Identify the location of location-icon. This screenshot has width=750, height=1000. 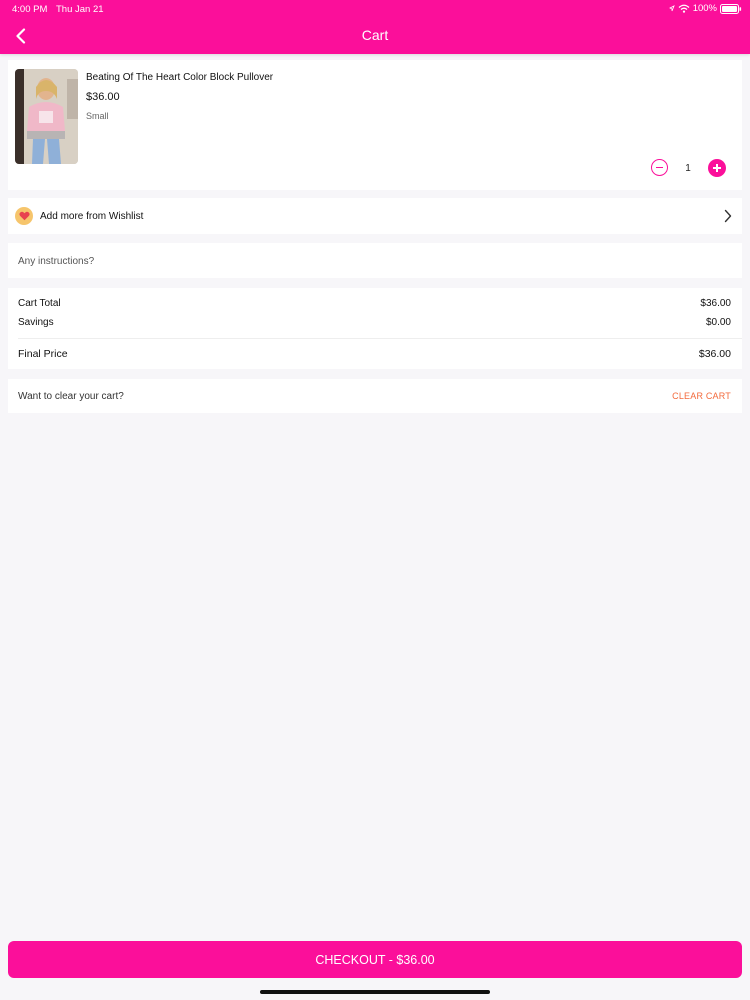
(671, 8).